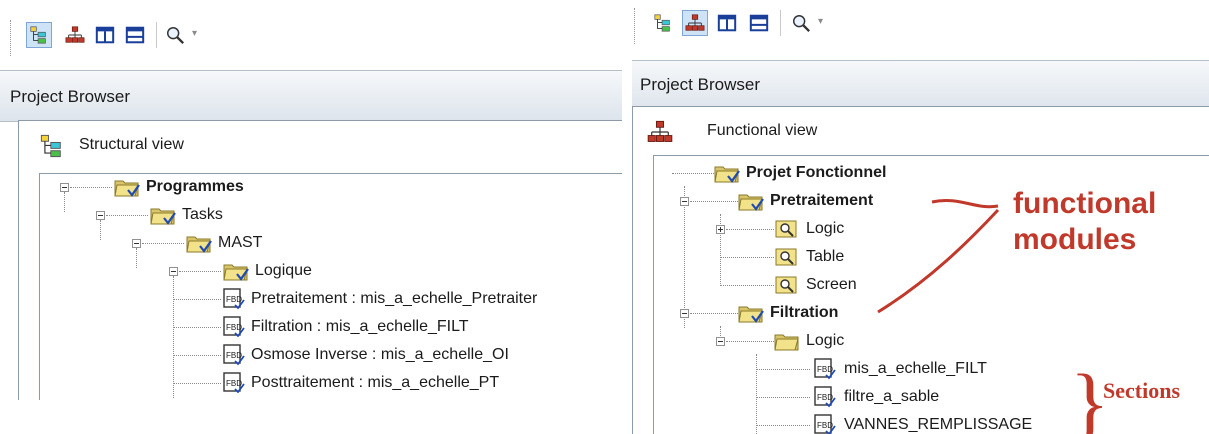  Describe the element at coordinates (938, 261) in the screenshot. I see `annotation-arrow-filtration` at that location.